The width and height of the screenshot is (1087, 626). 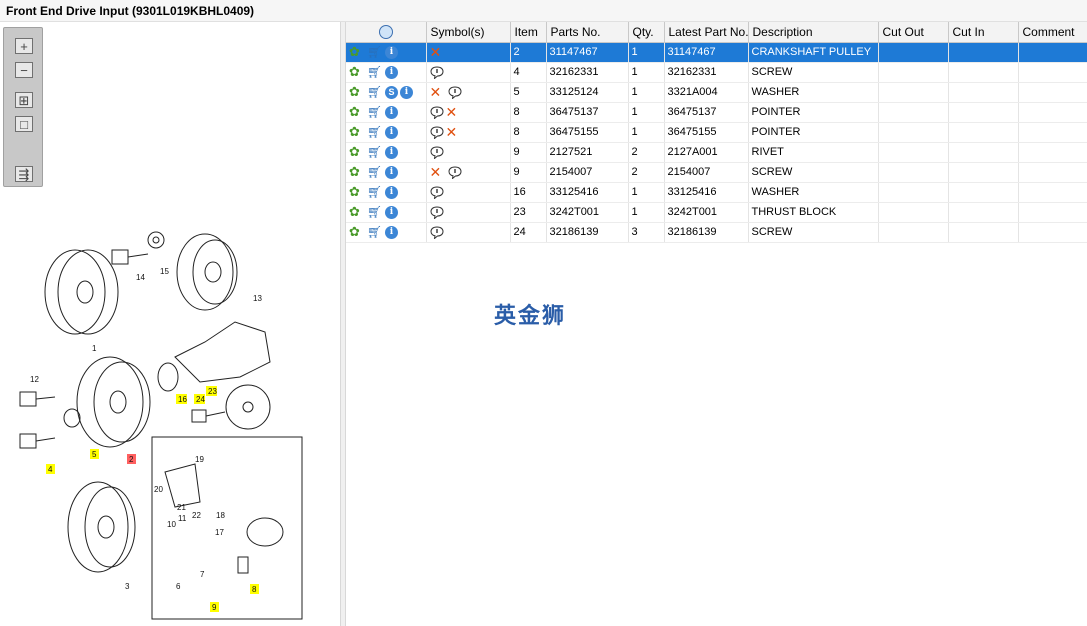 I want to click on callout-10: 10, so click(x=171, y=524).